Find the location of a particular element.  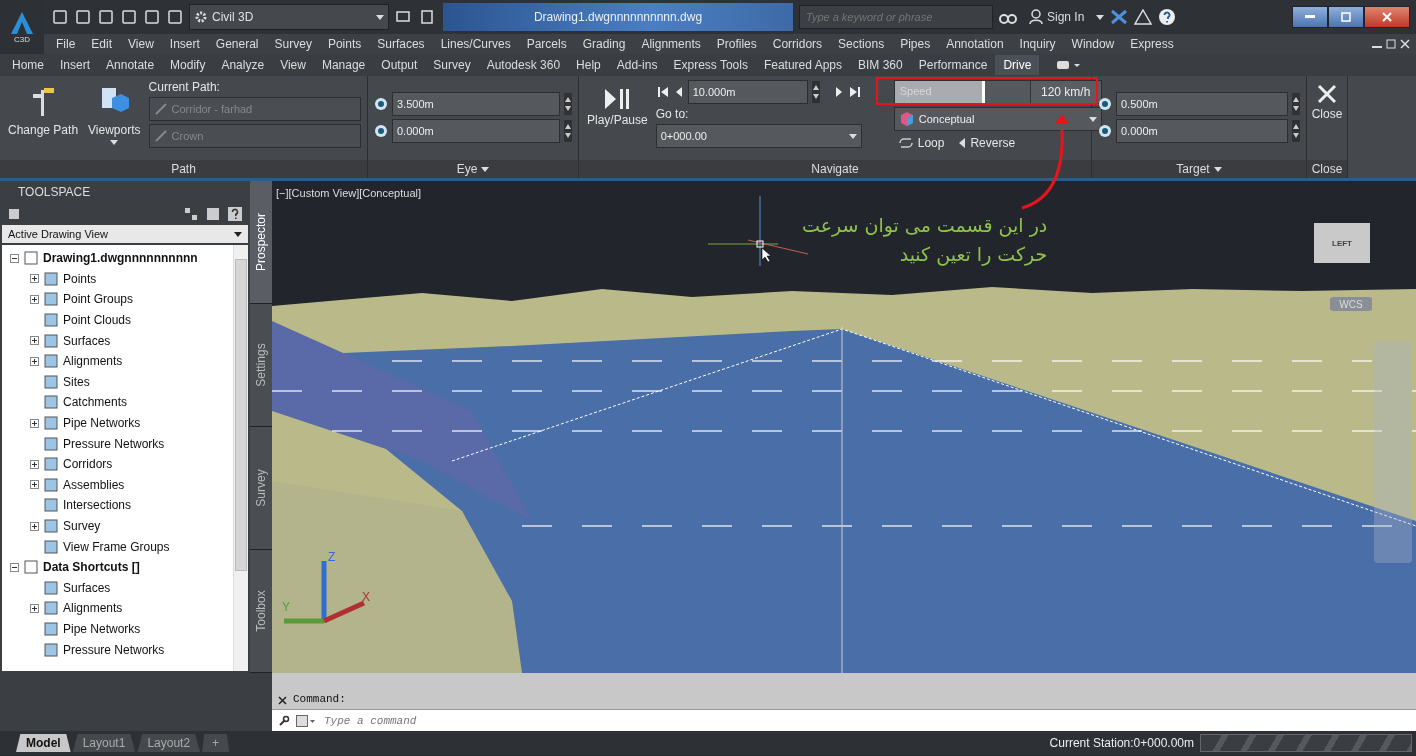

reverse-button: Reverse is located at coordinates (987, 143).